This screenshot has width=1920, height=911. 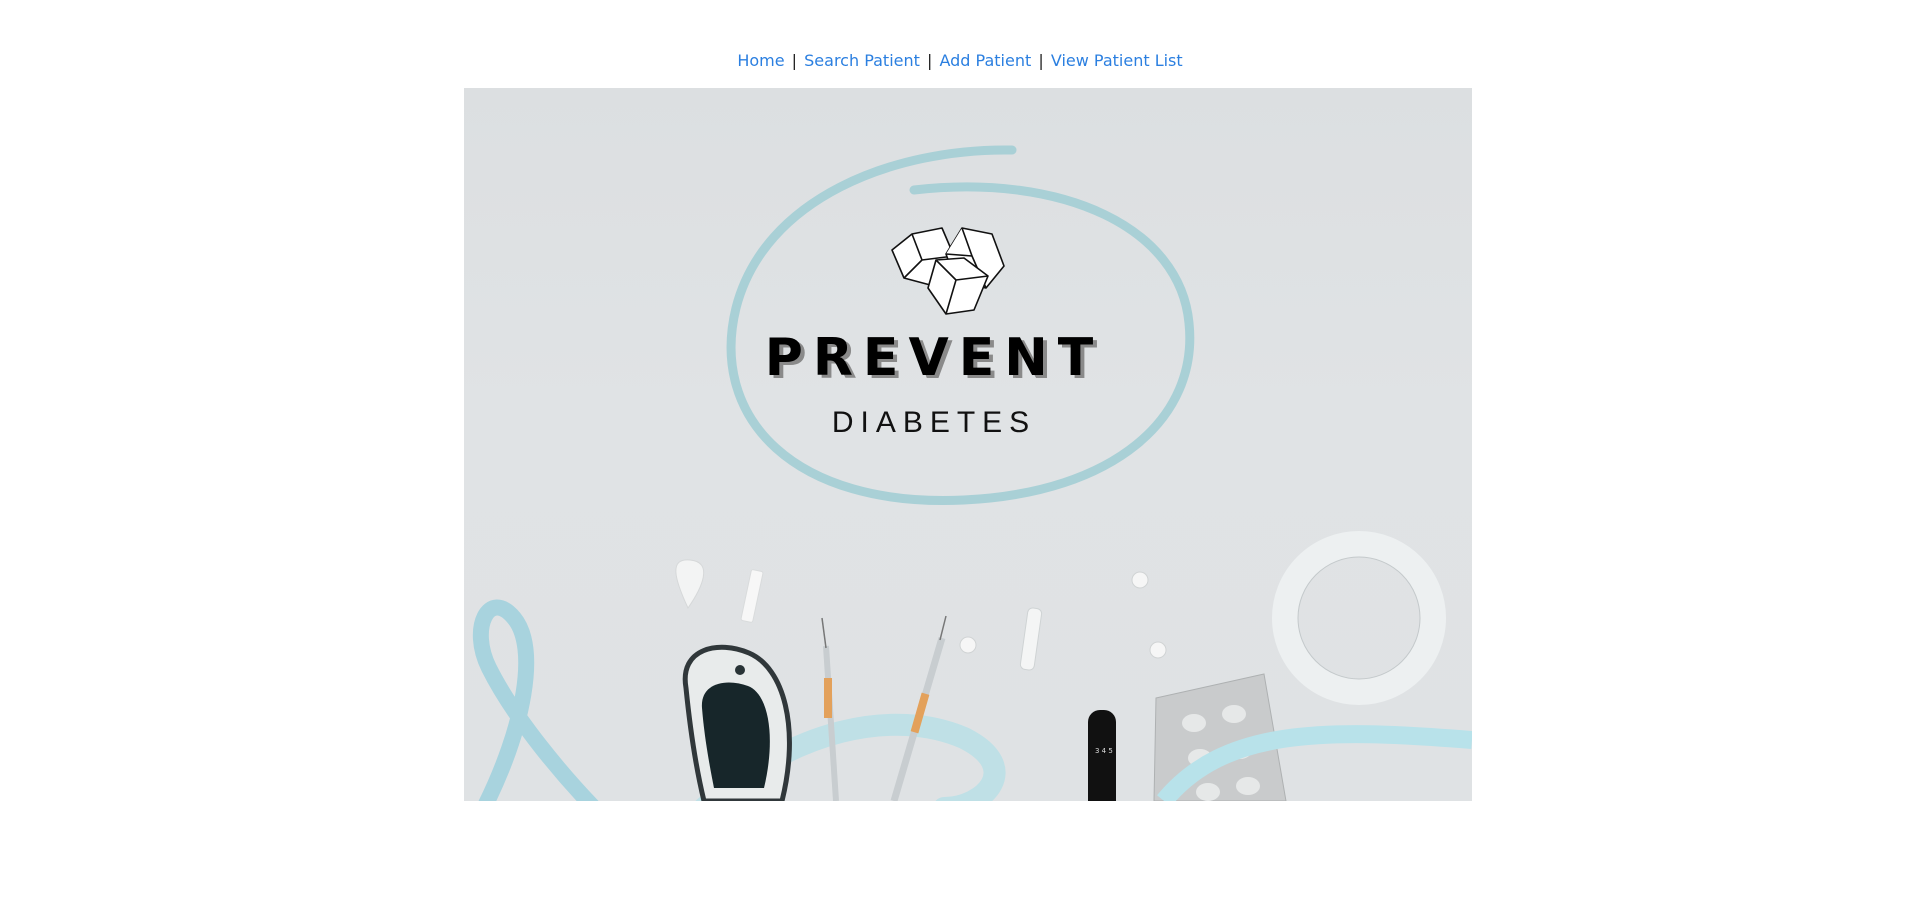 What do you see at coordinates (1117, 60) in the screenshot?
I see `nav-view-patient-list-link: View Patient List` at bounding box center [1117, 60].